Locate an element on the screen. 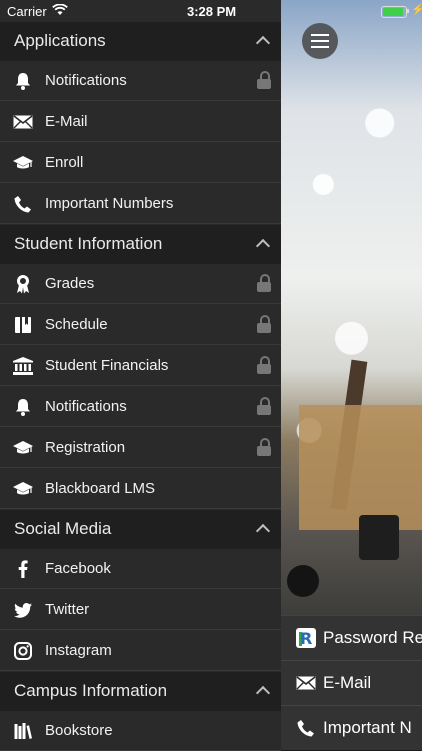  menu-item-student-financials: Student Financials is located at coordinates (140, 366).